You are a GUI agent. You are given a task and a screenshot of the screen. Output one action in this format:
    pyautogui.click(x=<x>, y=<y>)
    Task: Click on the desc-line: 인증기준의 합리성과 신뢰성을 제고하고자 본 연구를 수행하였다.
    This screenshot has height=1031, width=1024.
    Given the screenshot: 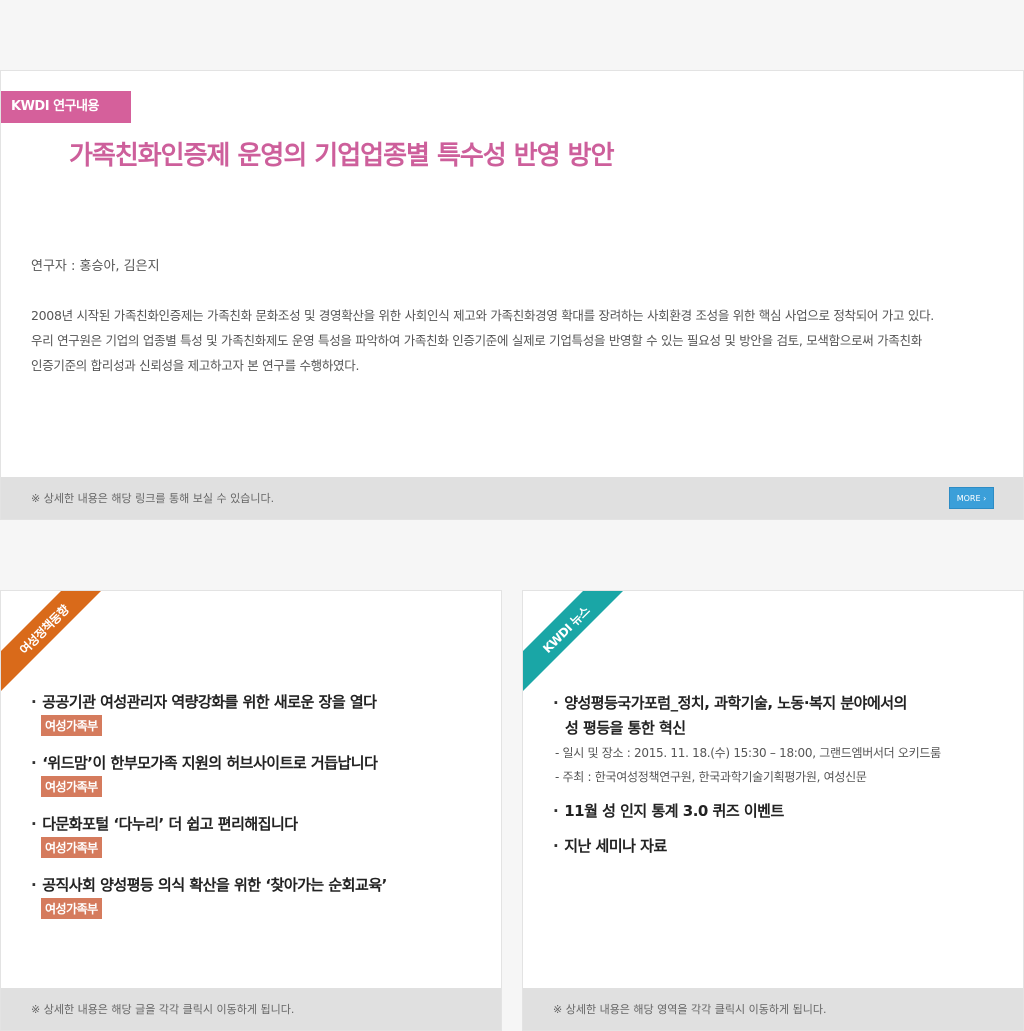 What is the action you would take?
    pyautogui.click(x=195, y=365)
    